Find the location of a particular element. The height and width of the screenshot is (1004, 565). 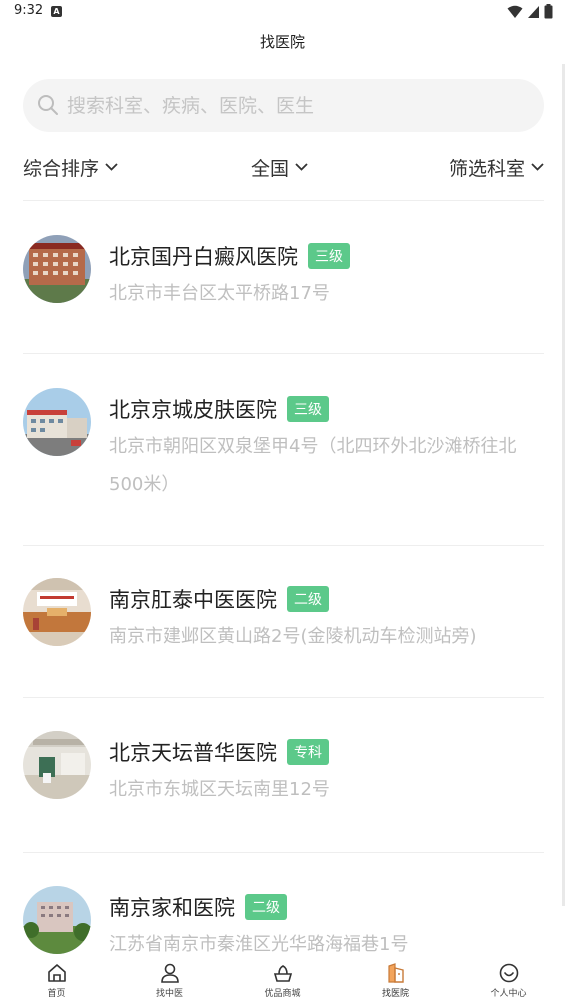

hospital-address: 北京市朝阳区双泉堡甲4号（北四环外北沙滩桥往北500米） is located at coordinates (313, 465).